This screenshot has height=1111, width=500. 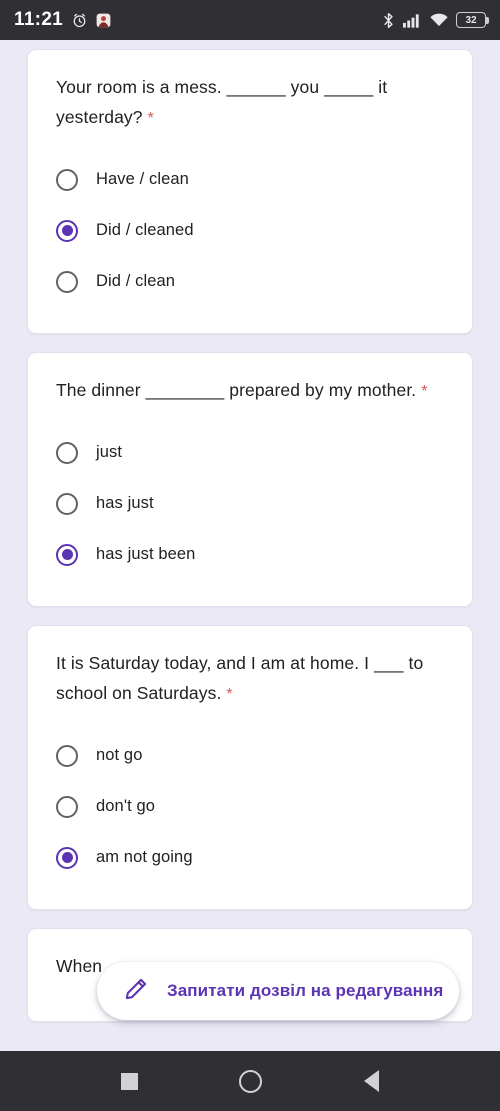 I want to click on option-label: don't go, so click(x=126, y=806).